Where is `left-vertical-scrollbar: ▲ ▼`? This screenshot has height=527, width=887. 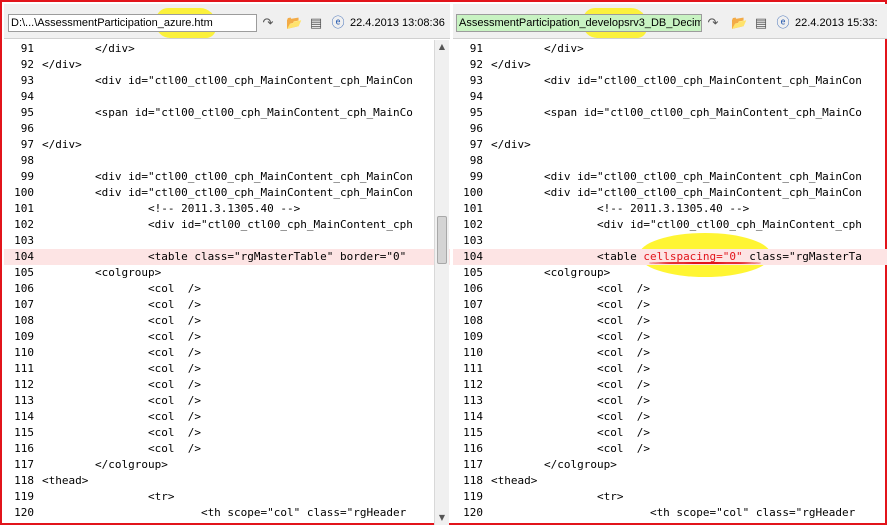
left-vertical-scrollbar: ▲ ▼ is located at coordinates (441, 282).